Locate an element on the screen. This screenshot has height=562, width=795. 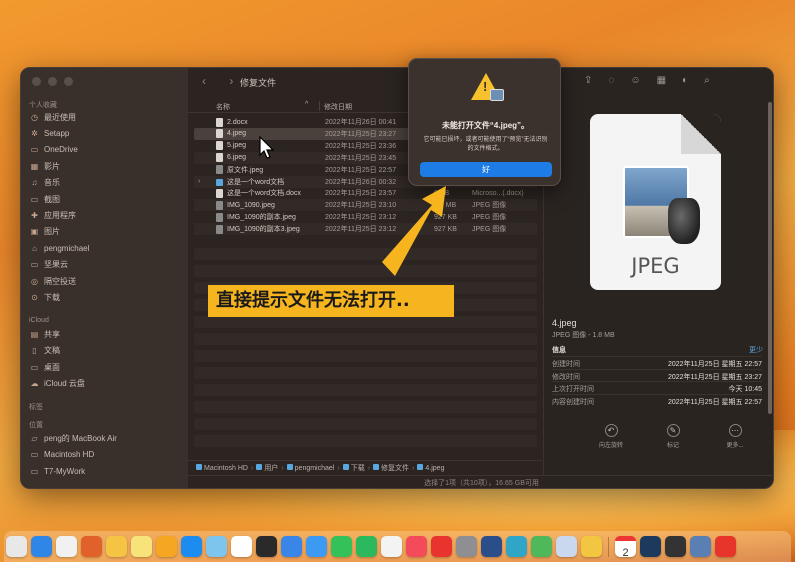
doc-icon: ▯ is located at coordinates (34, 350).